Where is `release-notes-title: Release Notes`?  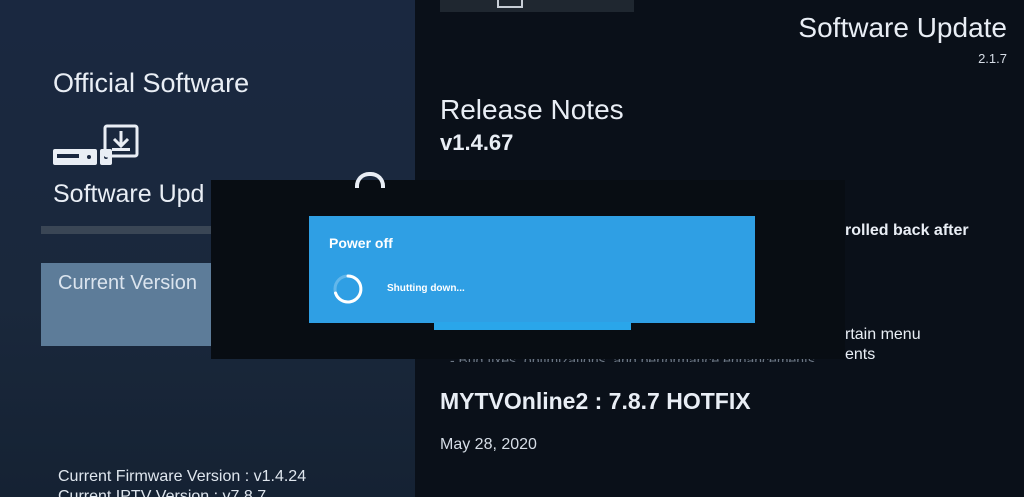
release-notes-title: Release Notes is located at coordinates (532, 109).